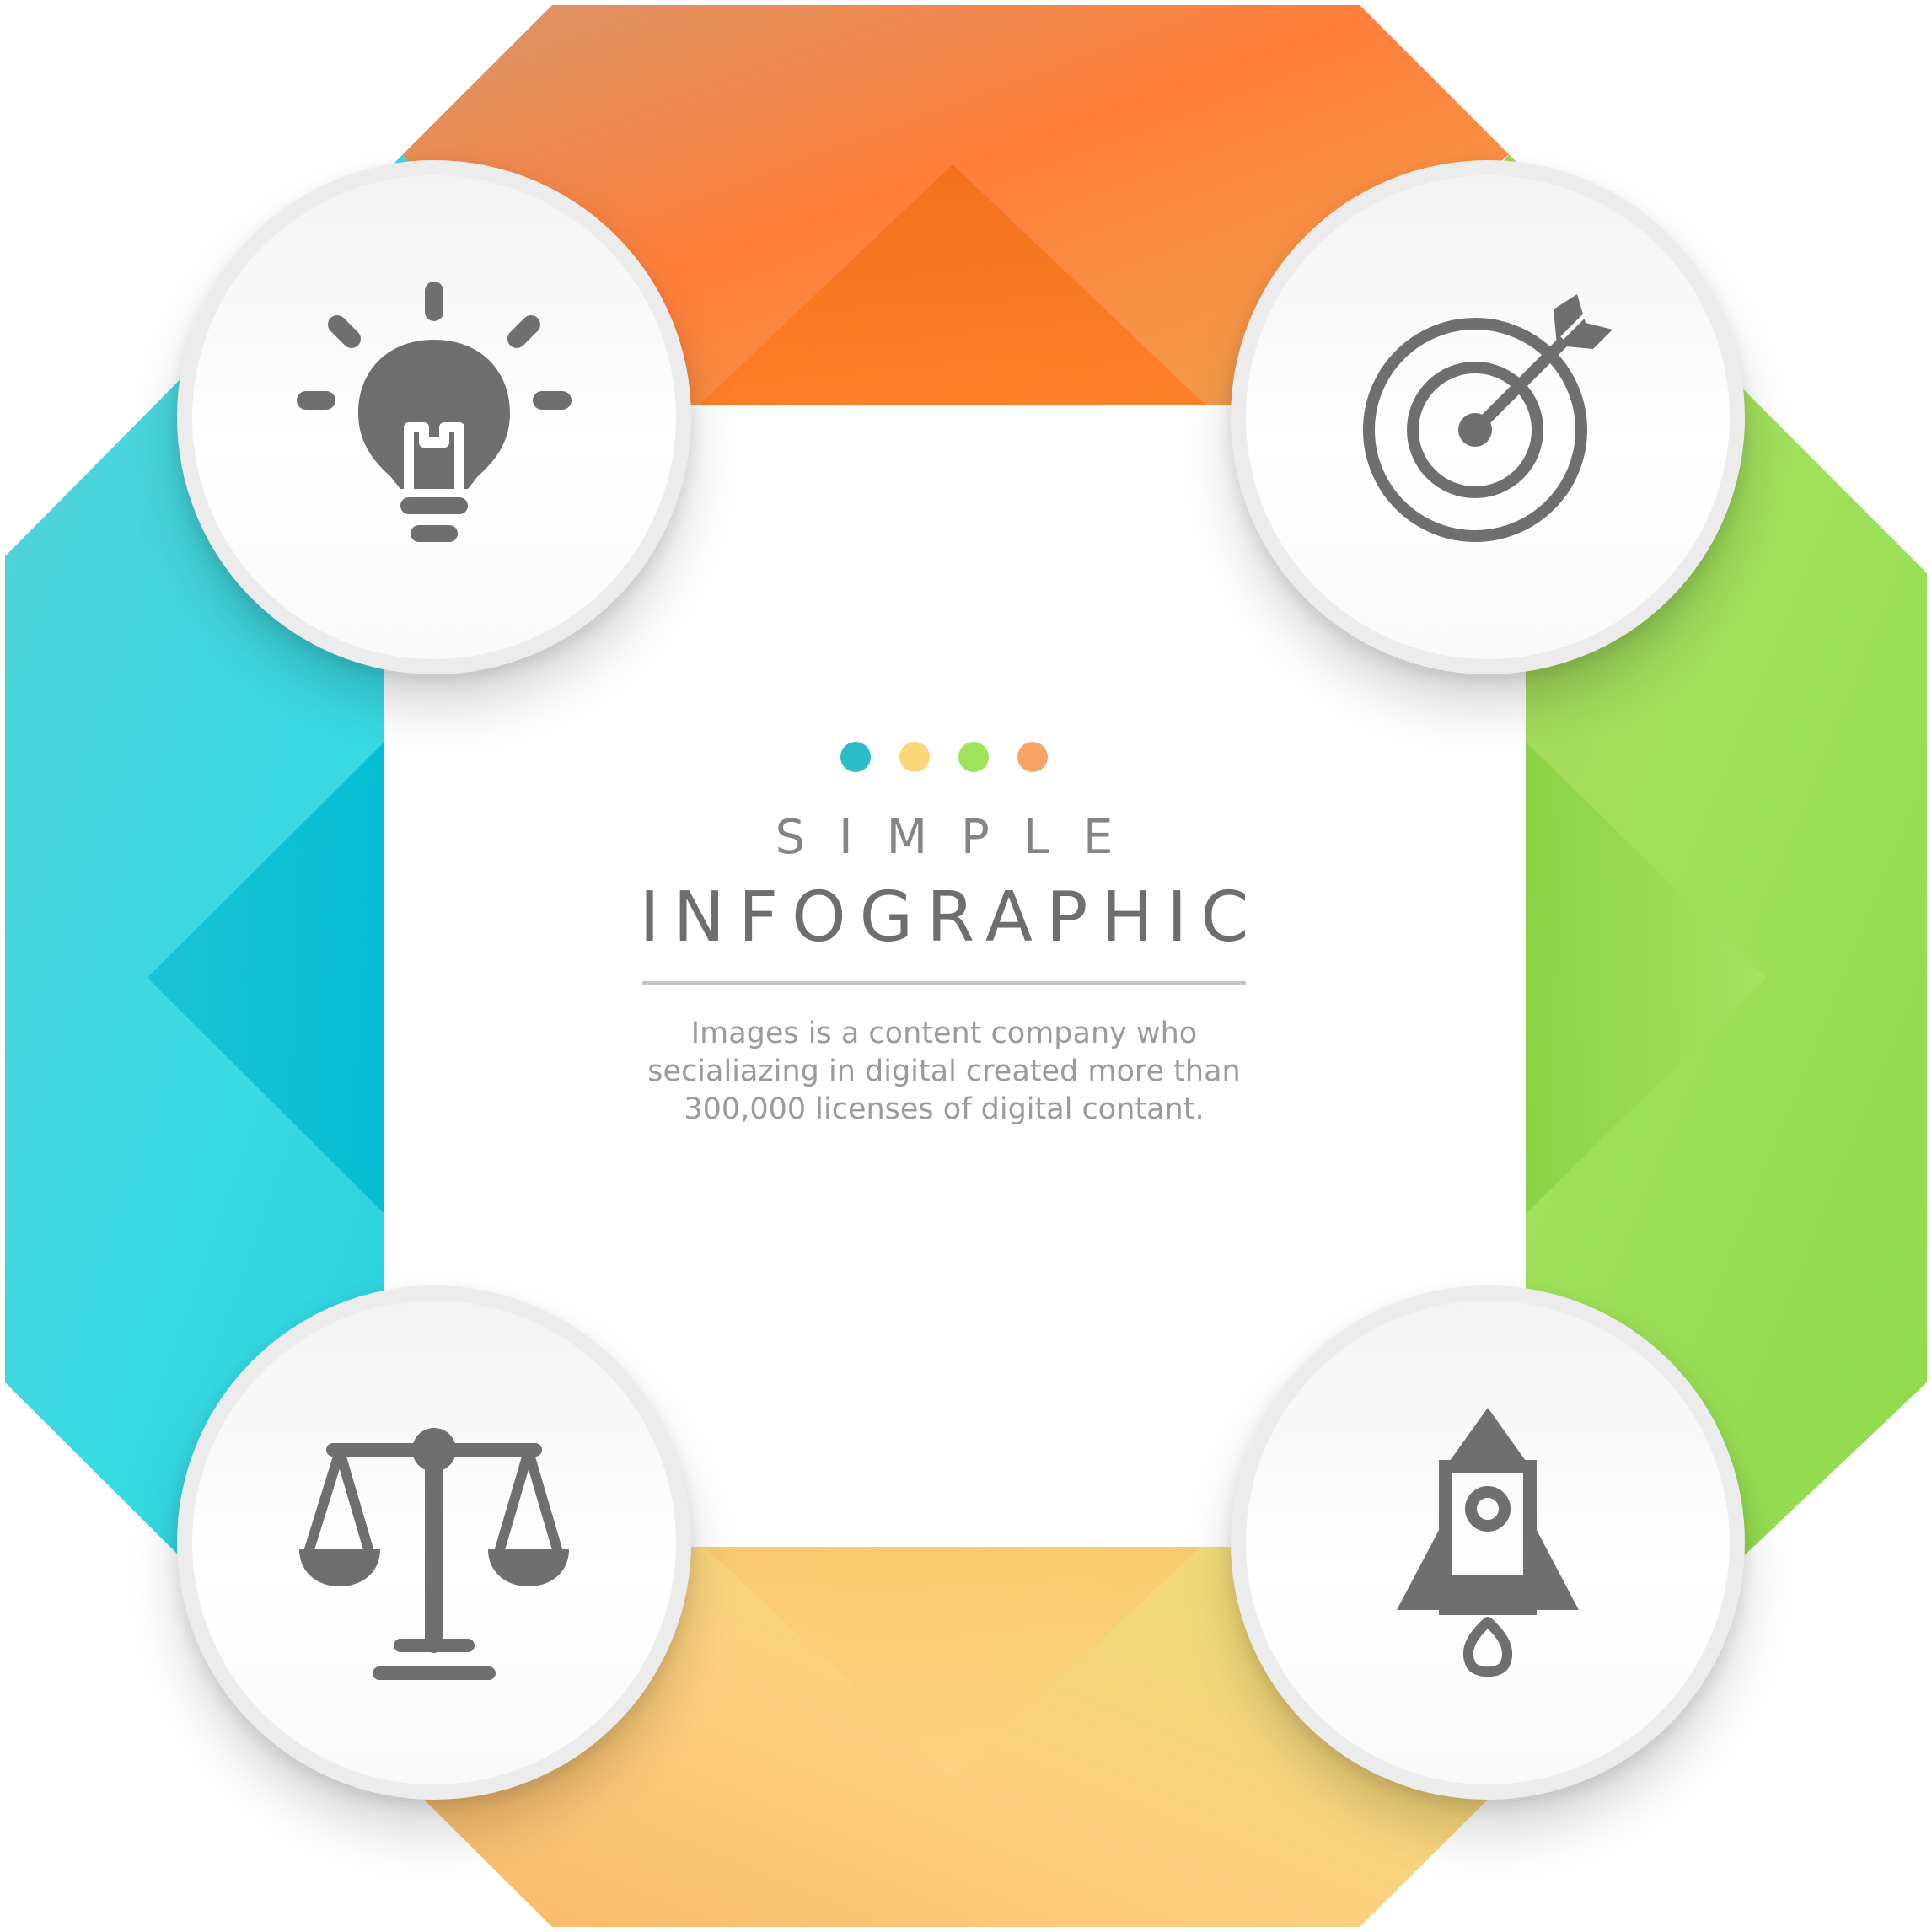  I want to click on node-idea, so click(434, 417).